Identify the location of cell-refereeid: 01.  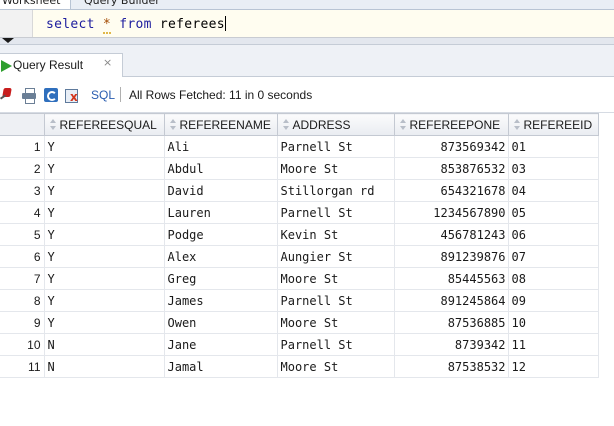
(553, 146).